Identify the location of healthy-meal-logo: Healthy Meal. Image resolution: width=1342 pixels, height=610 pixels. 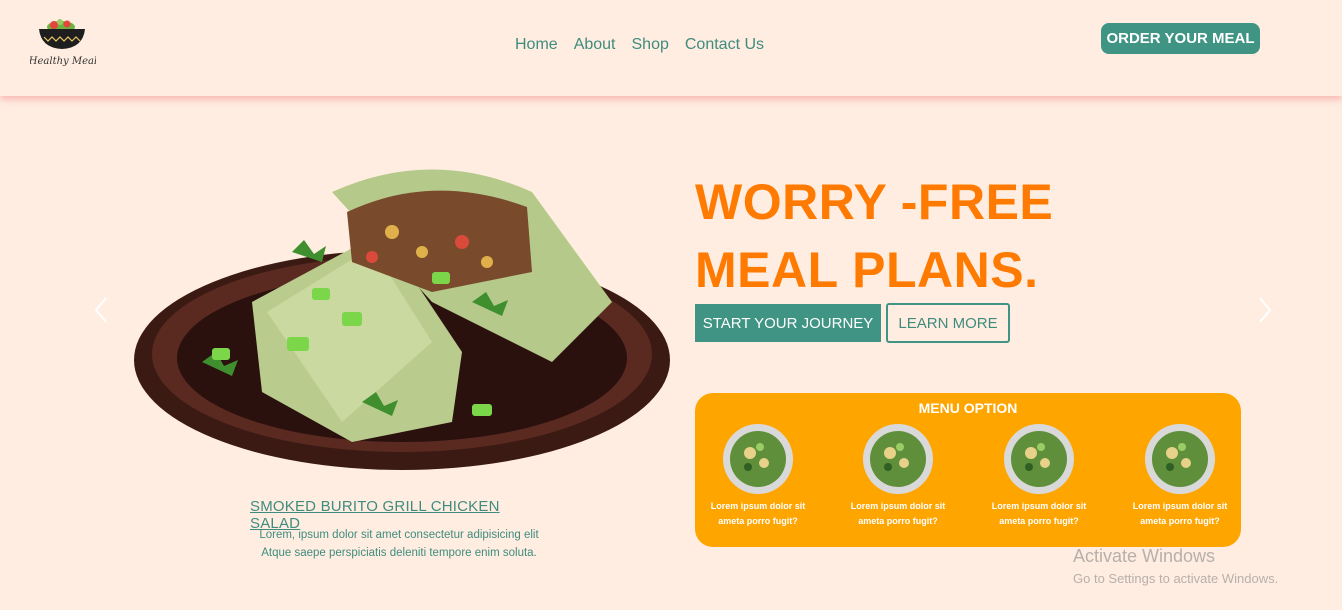
(63, 44).